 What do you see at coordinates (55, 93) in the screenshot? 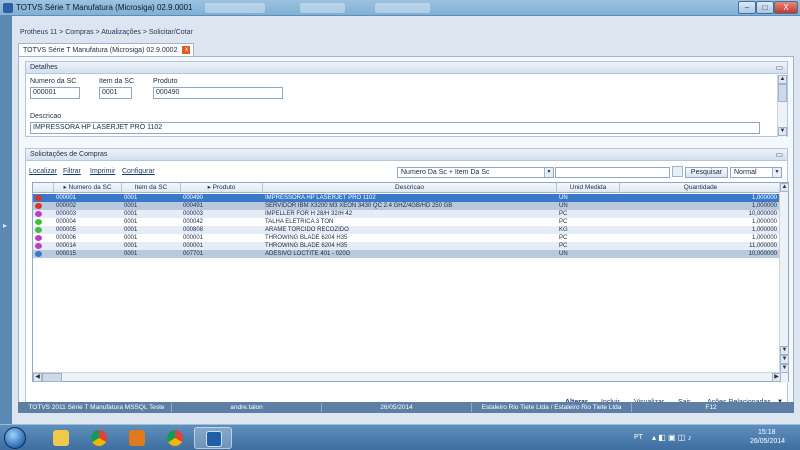
I see `numero-sc-field: 000001` at bounding box center [55, 93].